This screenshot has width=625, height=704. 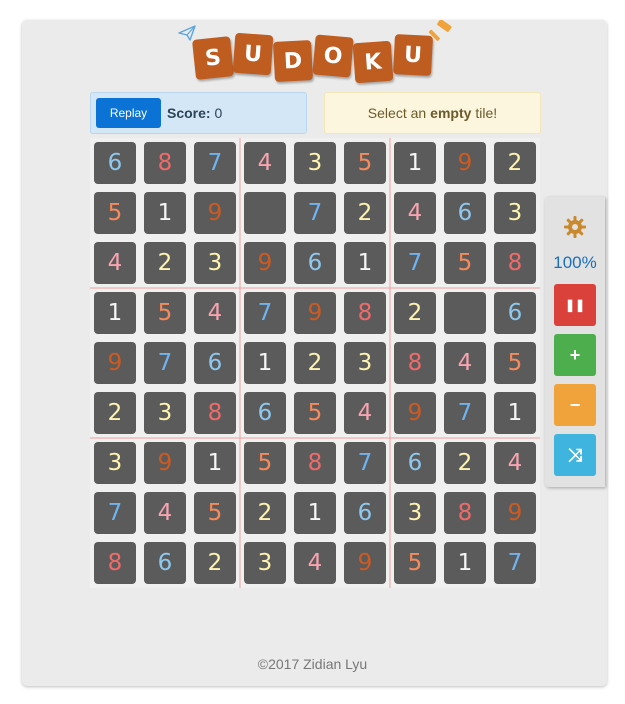 I want to click on zoom-out-button: −, so click(x=575, y=405).